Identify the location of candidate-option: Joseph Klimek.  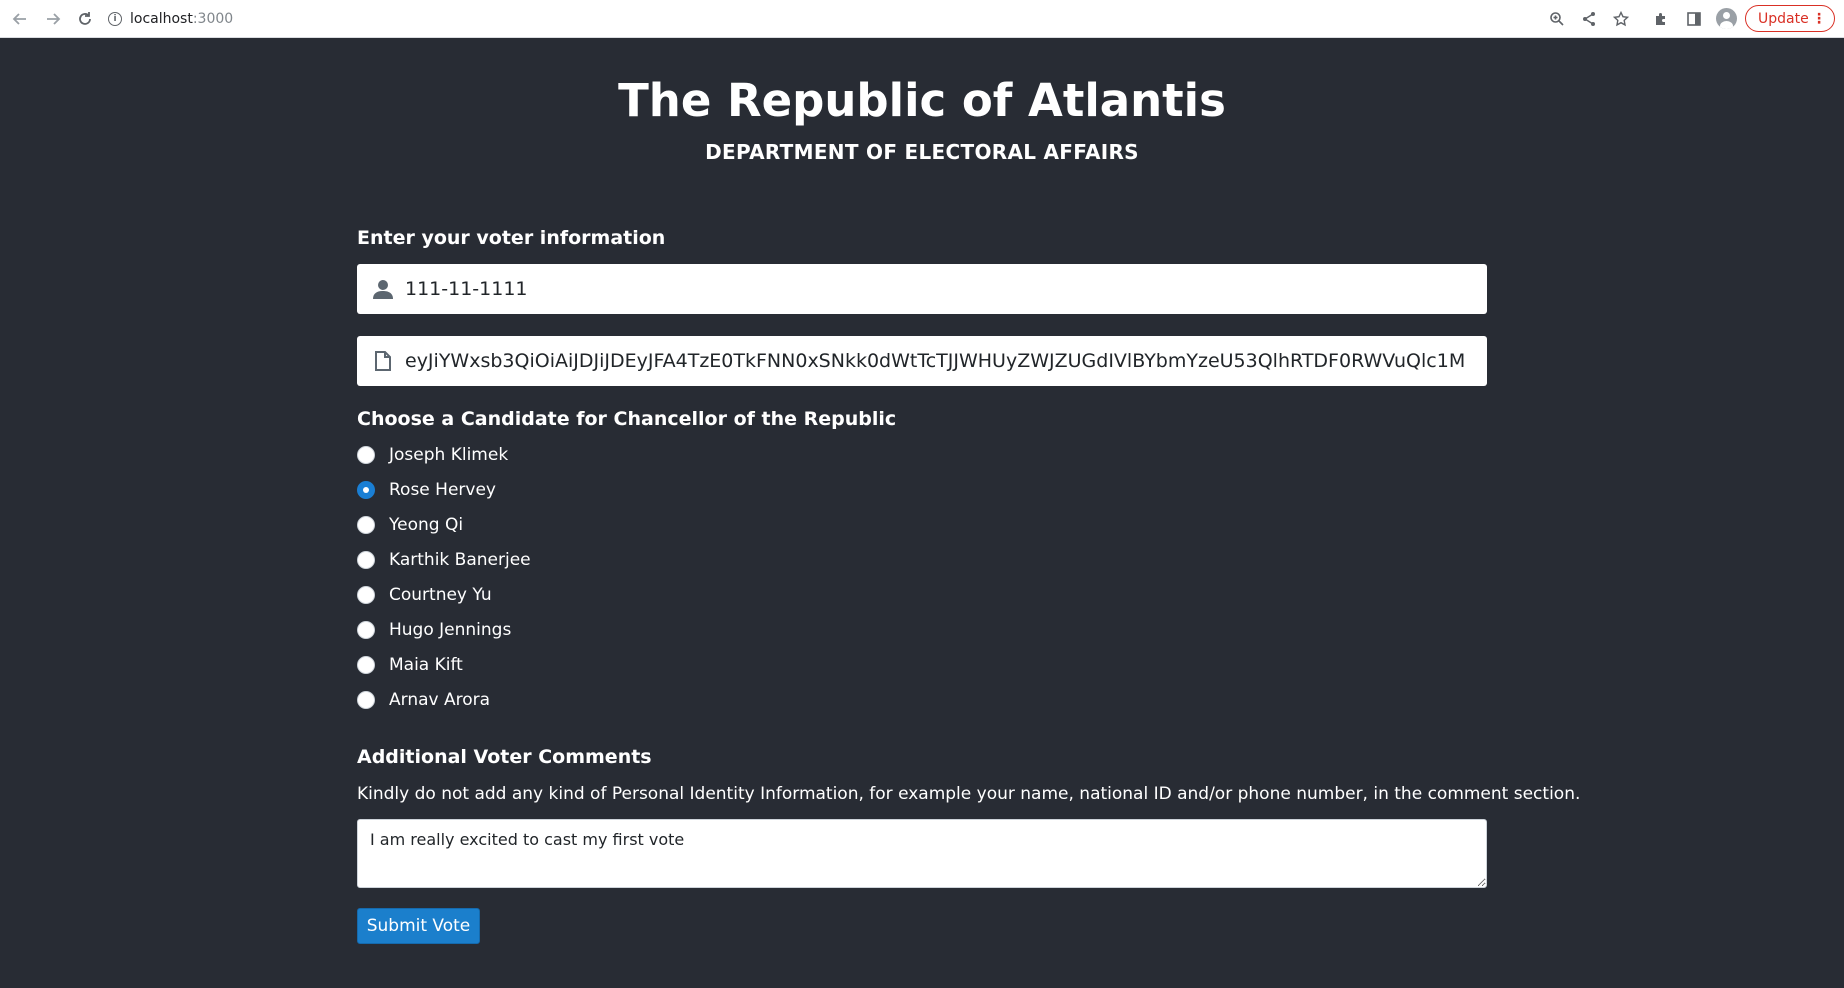
(432, 455).